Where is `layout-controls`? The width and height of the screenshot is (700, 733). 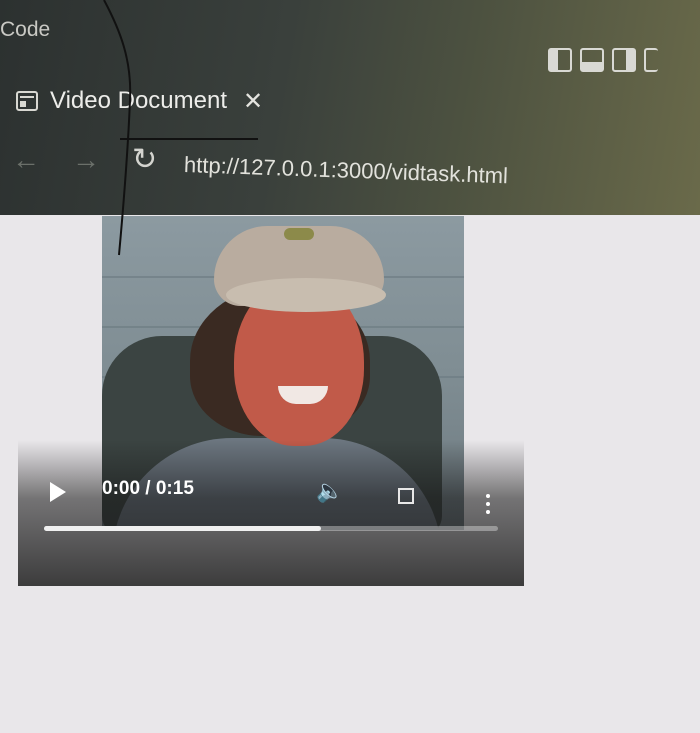 layout-controls is located at coordinates (603, 60).